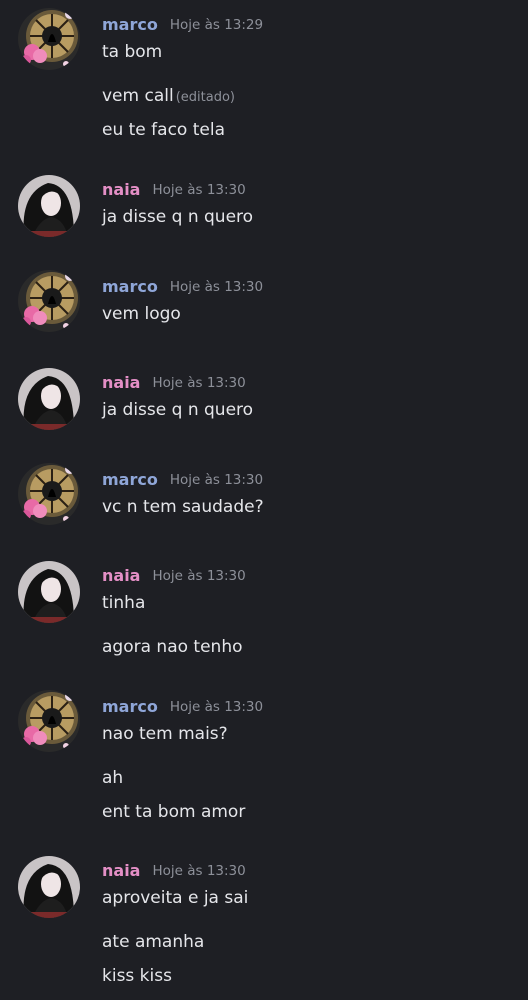  I want to click on message-text: ent ta bom amor, so click(174, 812).